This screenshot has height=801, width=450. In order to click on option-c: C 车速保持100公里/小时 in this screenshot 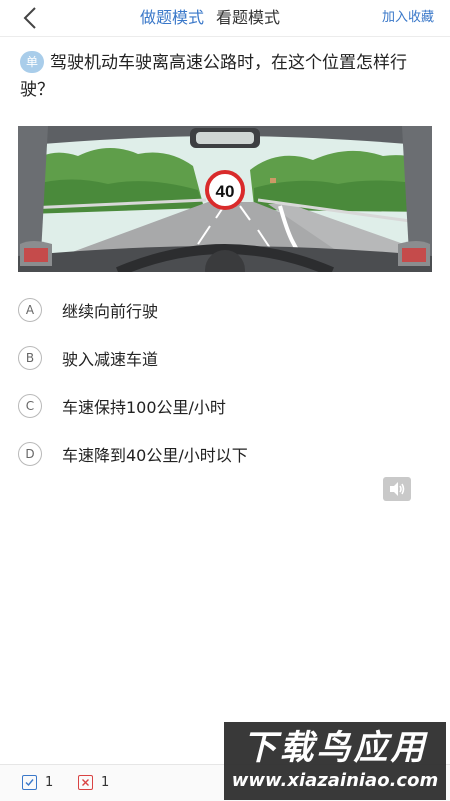, I will do `click(225, 406)`.